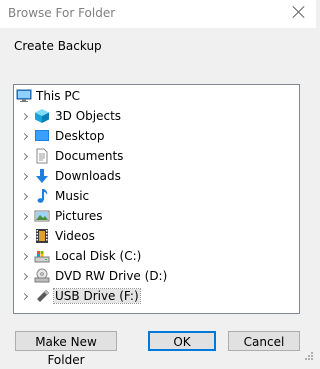 This screenshot has width=320, height=369. What do you see at coordinates (42, 236) in the screenshot?
I see `videos-icon` at bounding box center [42, 236].